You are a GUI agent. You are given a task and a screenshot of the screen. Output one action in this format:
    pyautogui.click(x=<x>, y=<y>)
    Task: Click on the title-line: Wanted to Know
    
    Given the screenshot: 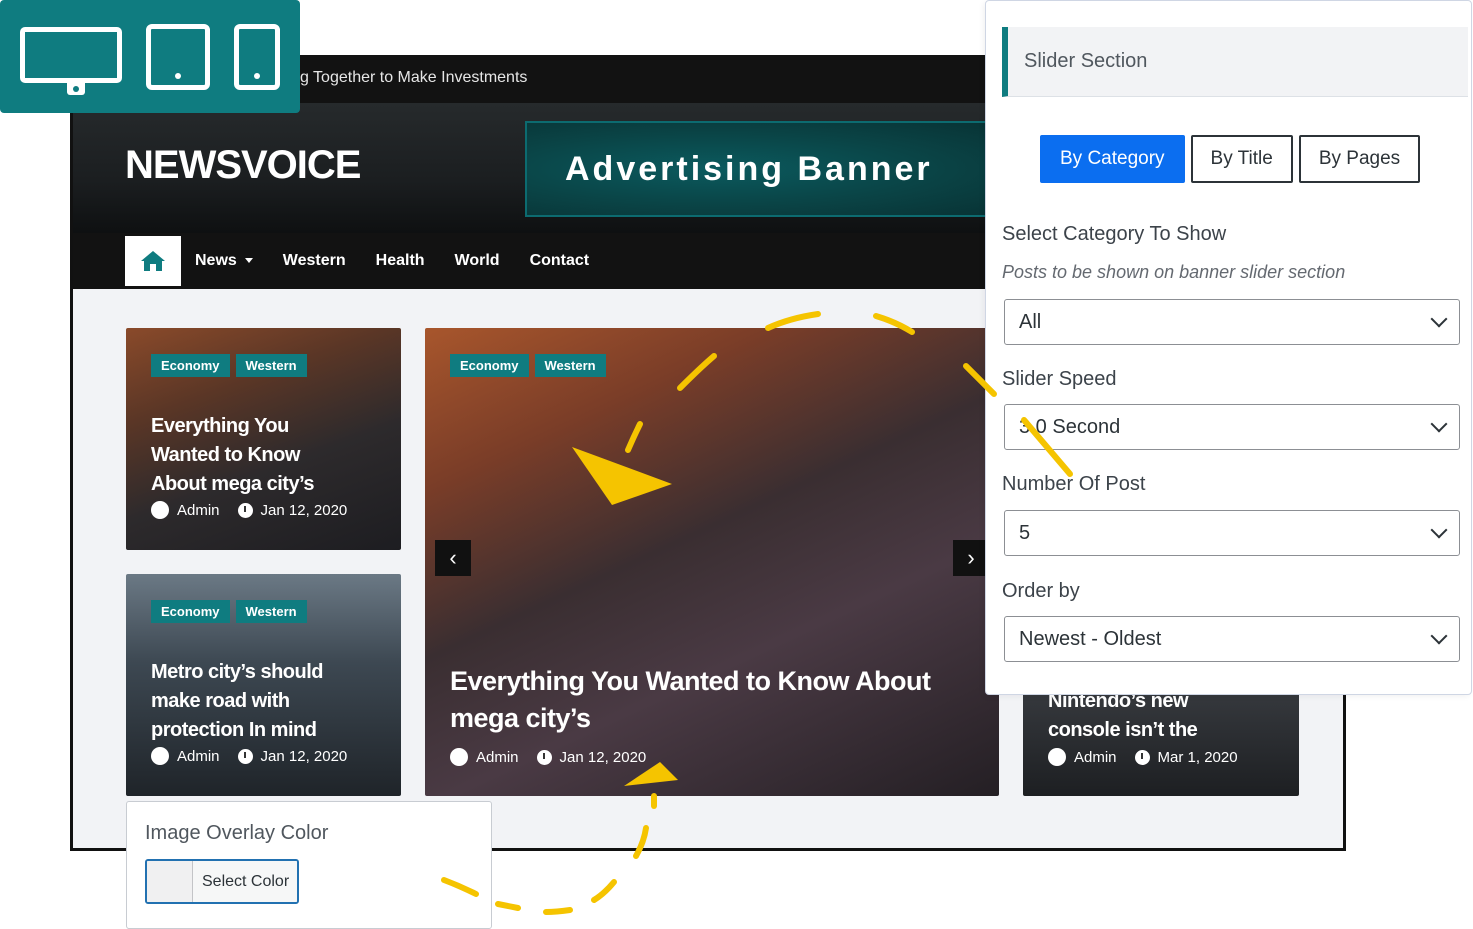 What is the action you would take?
    pyautogui.click(x=225, y=455)
    